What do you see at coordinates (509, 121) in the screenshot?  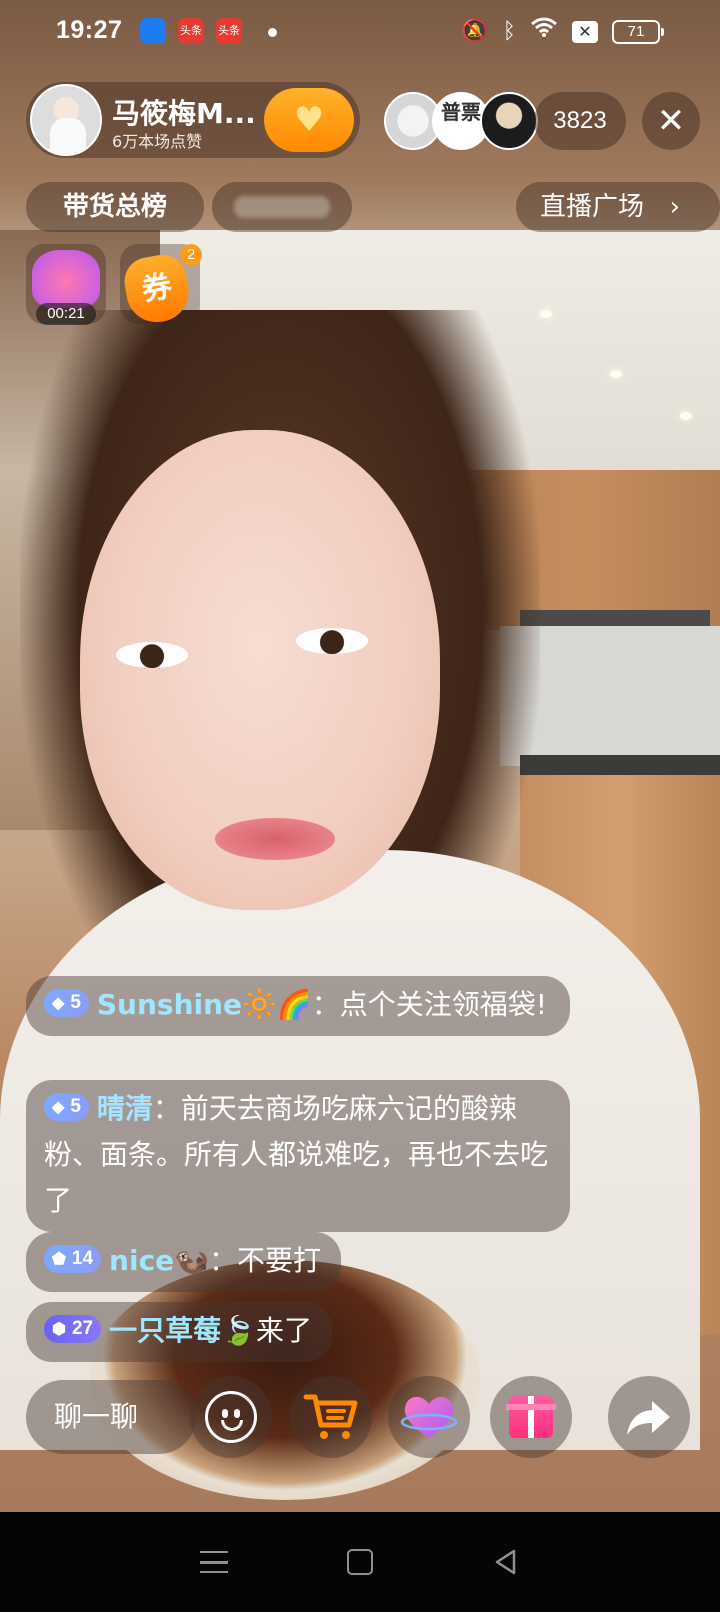 I see `viewer-avatar` at bounding box center [509, 121].